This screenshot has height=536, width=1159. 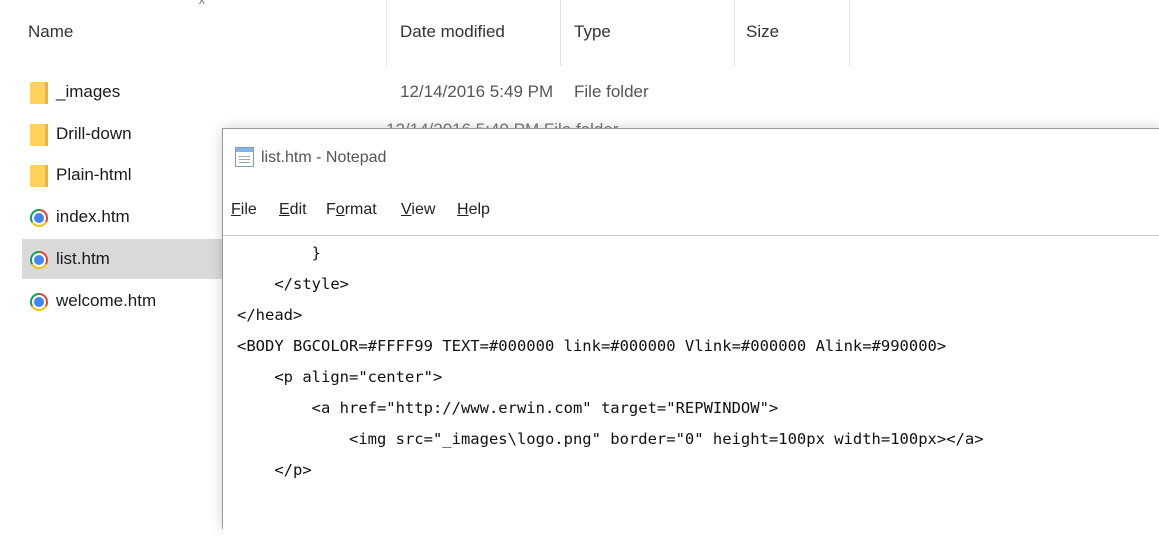 What do you see at coordinates (93, 216) in the screenshot?
I see `file-name: index.htm` at bounding box center [93, 216].